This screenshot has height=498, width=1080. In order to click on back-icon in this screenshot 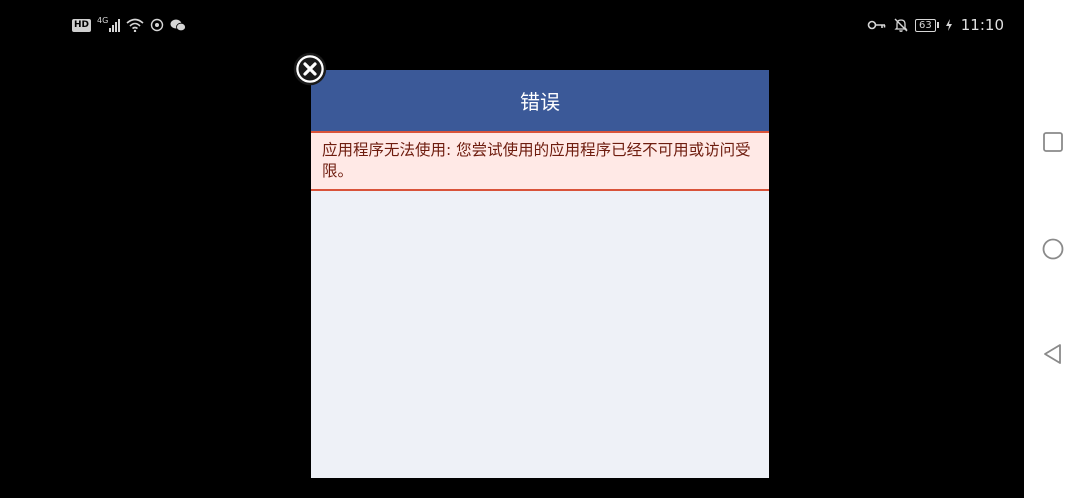, I will do `click(1053, 354)`.